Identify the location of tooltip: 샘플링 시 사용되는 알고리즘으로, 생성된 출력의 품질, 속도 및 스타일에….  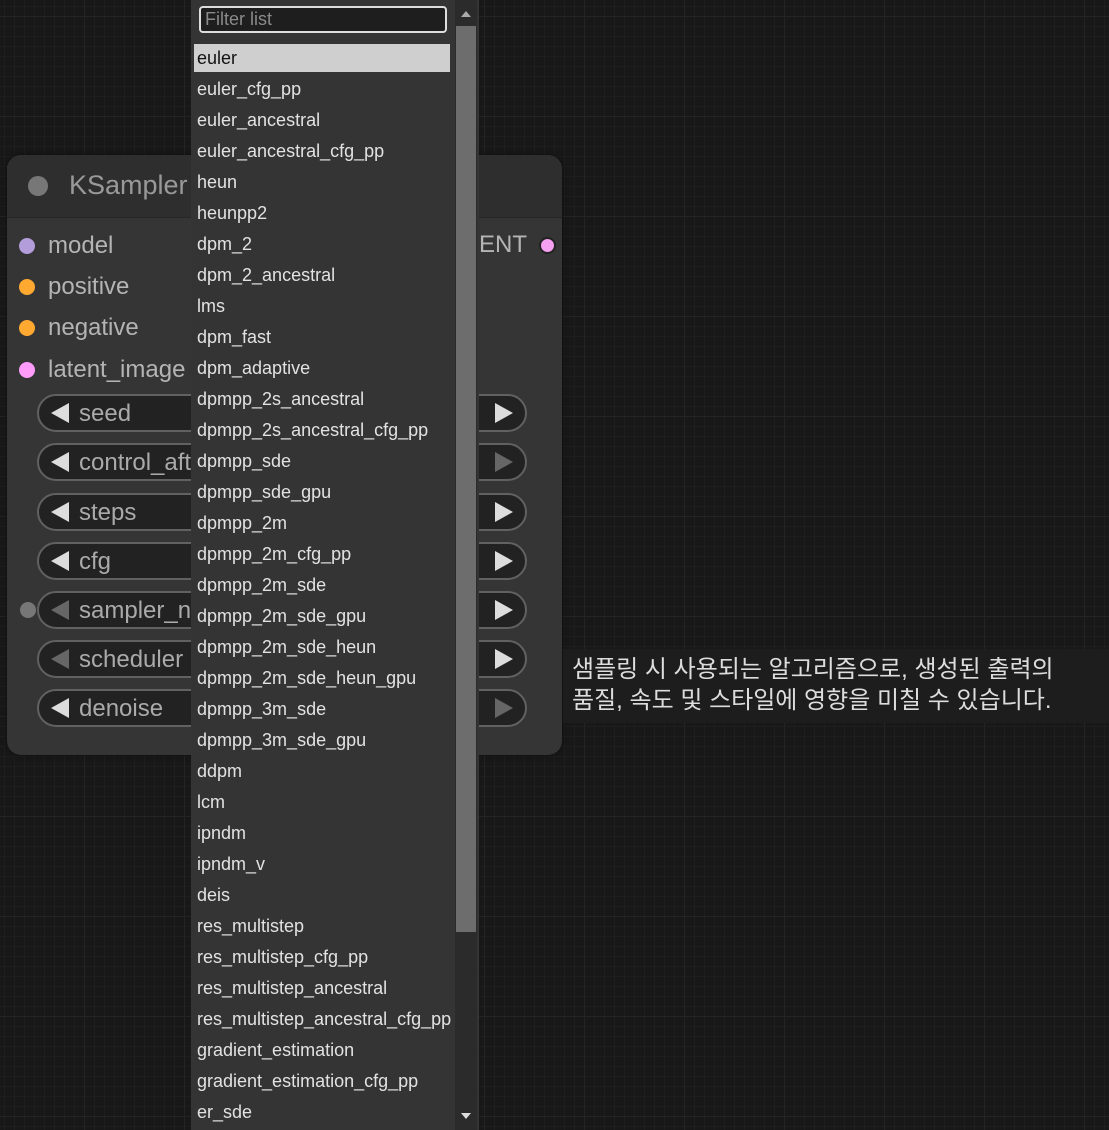
(836, 686).